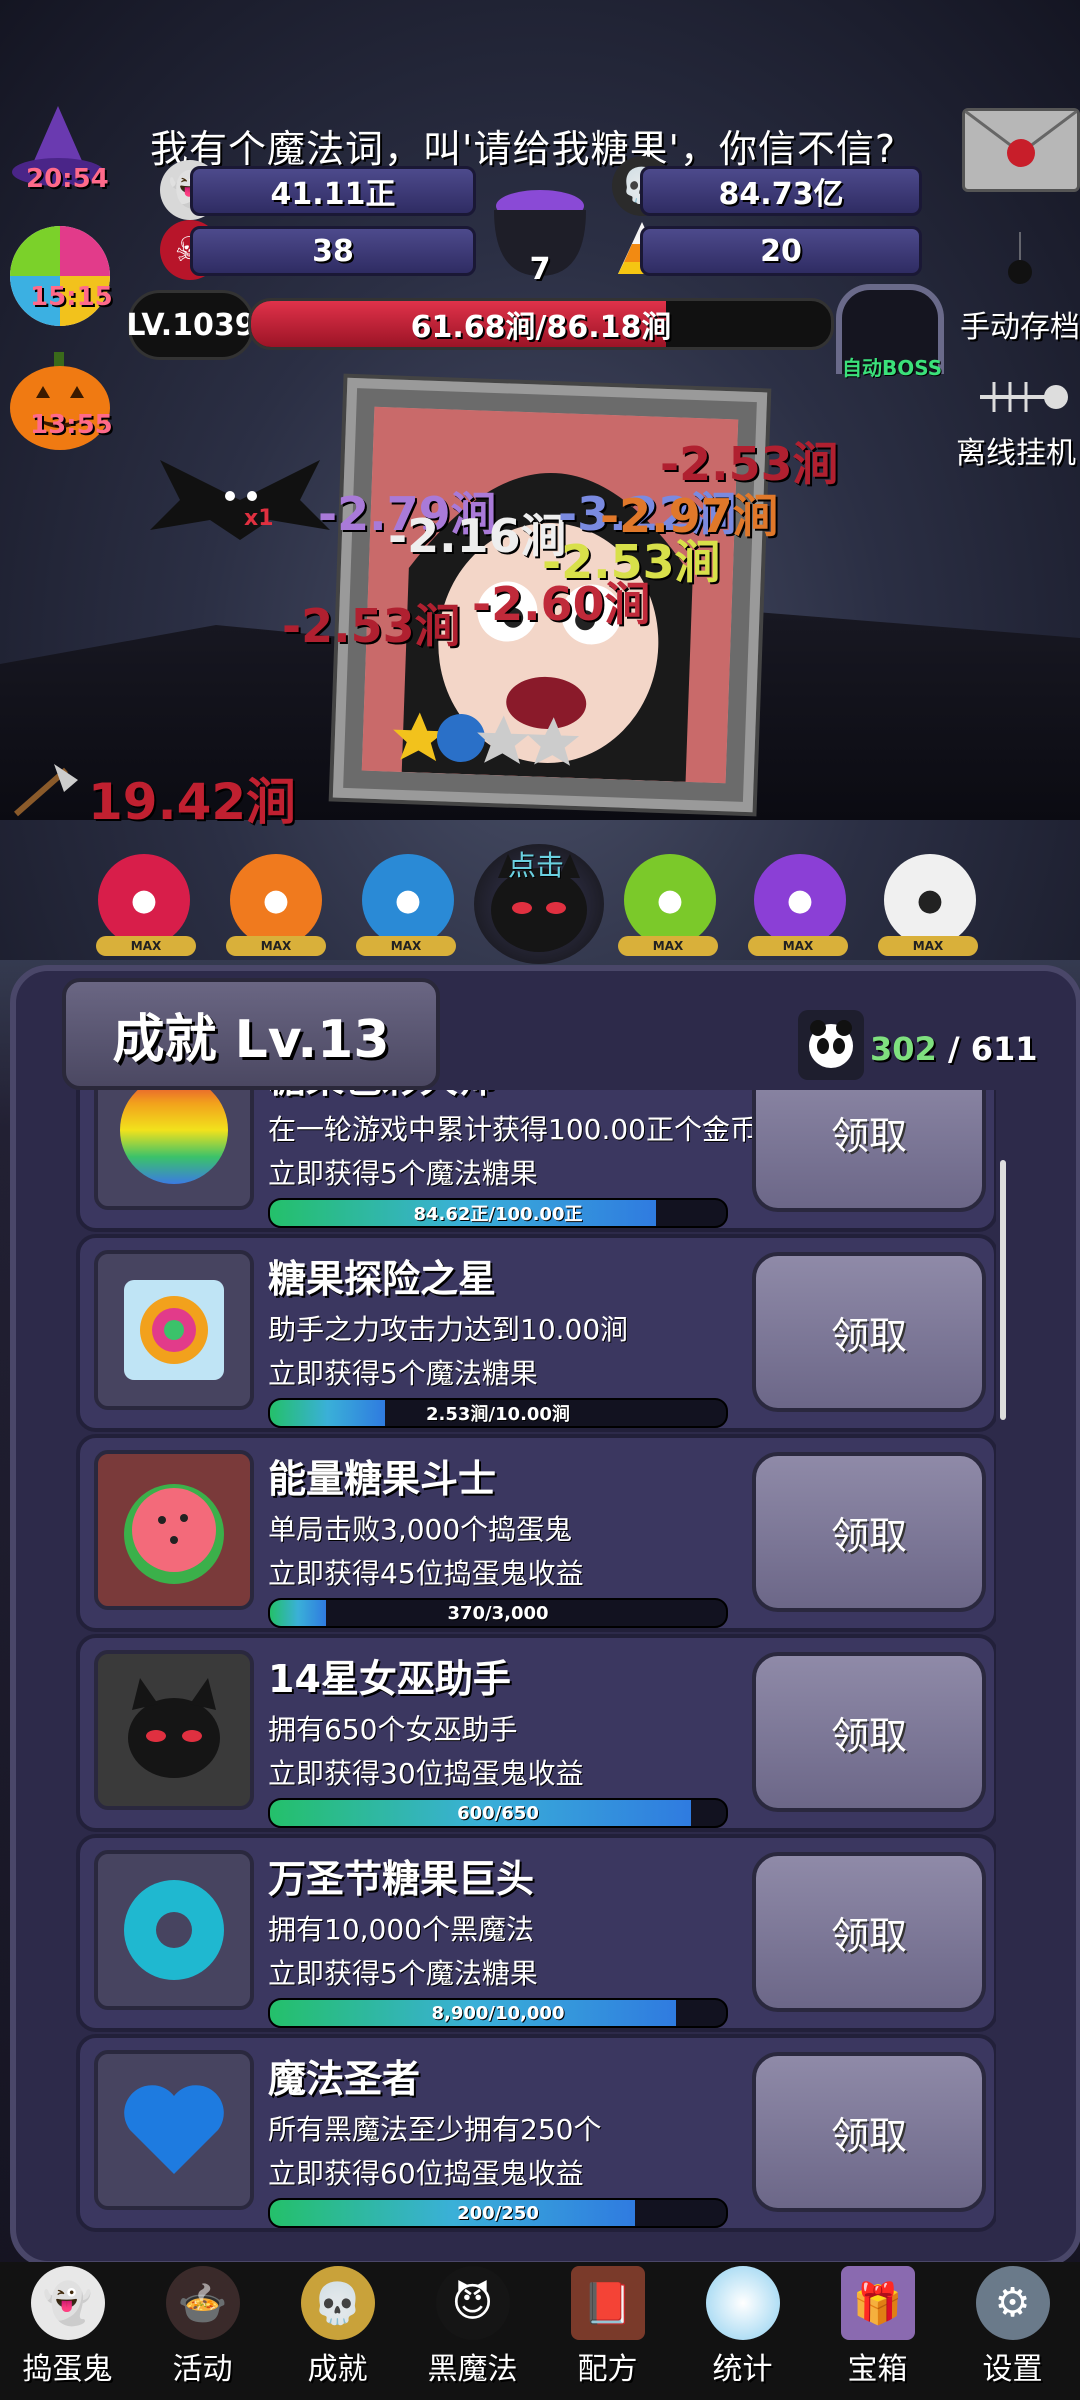 The width and height of the screenshot is (1080, 2400). I want to click on skull-candy-value: 38, so click(333, 251).